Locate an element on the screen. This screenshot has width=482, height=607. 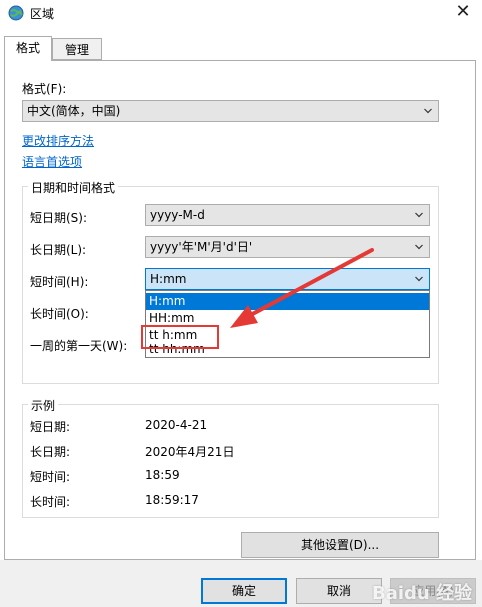
examples-group-title: 示例 is located at coordinates (43, 405).